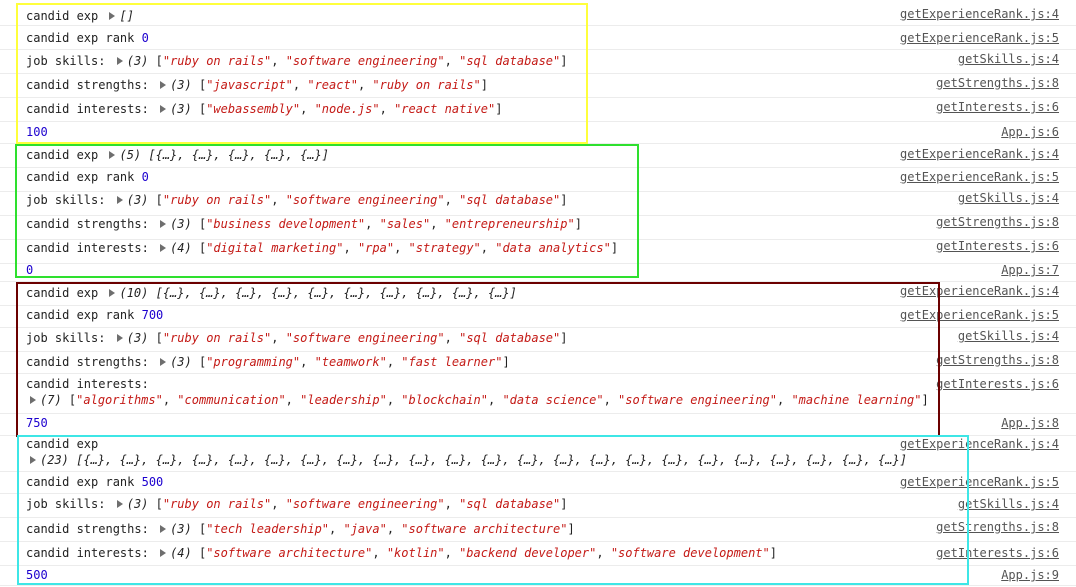  What do you see at coordinates (1030, 270) in the screenshot?
I see `source-link: App.js:7` at bounding box center [1030, 270].